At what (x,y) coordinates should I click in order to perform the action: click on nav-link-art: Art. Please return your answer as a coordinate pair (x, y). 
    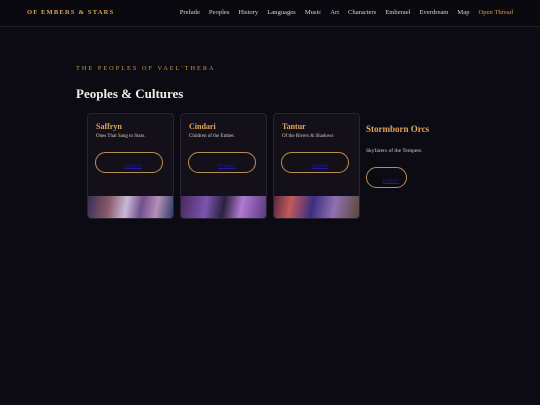
    Looking at the image, I should click on (334, 12).